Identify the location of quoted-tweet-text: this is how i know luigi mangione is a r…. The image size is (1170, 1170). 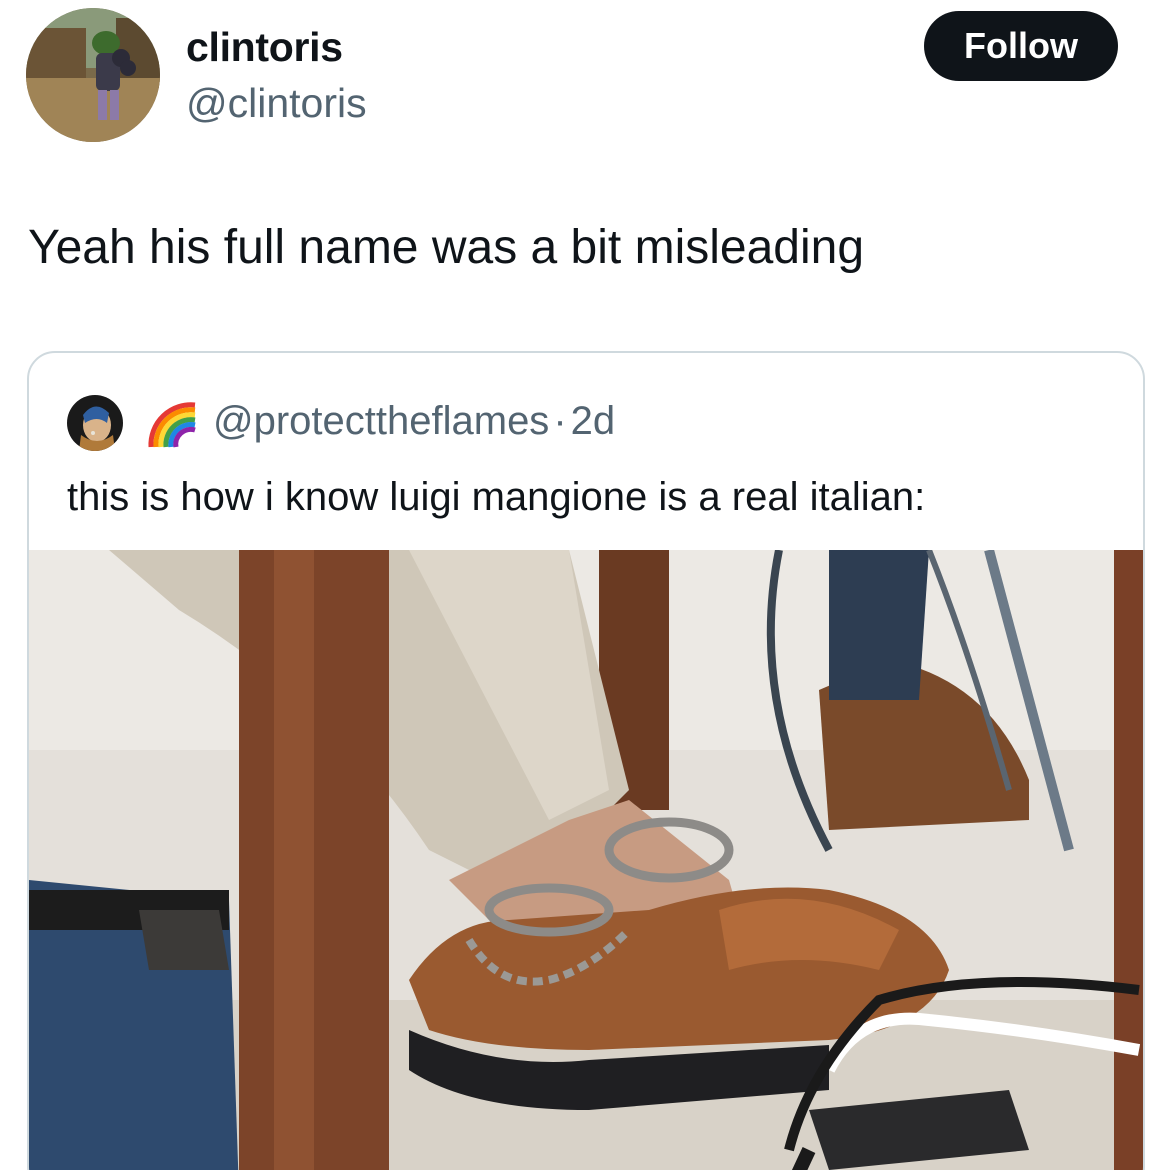
(496, 497).